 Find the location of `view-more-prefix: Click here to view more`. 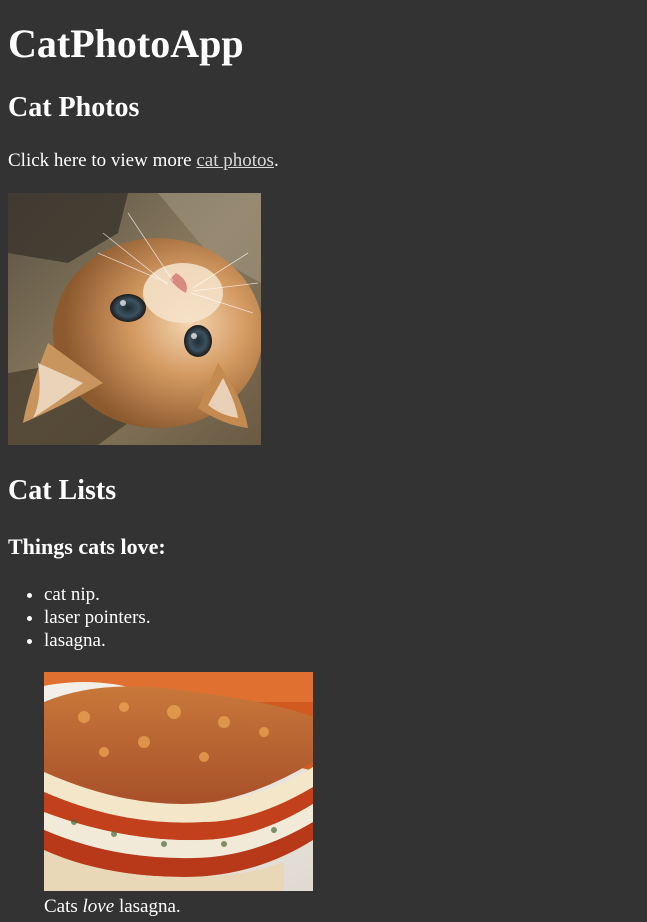

view-more-prefix: Click here to view more is located at coordinates (102, 160).